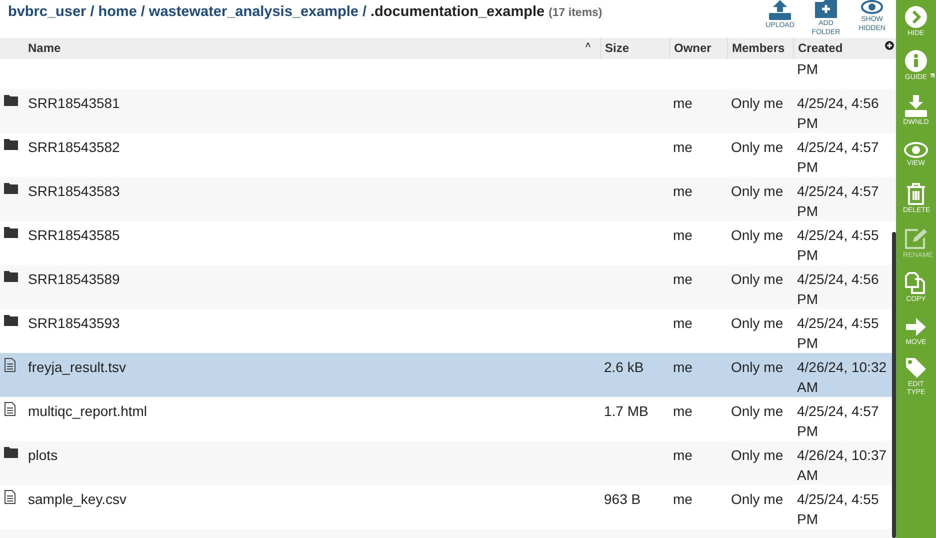 The image size is (936, 538). What do you see at coordinates (588, 45) in the screenshot?
I see `sort-indicator: ˄` at bounding box center [588, 45].